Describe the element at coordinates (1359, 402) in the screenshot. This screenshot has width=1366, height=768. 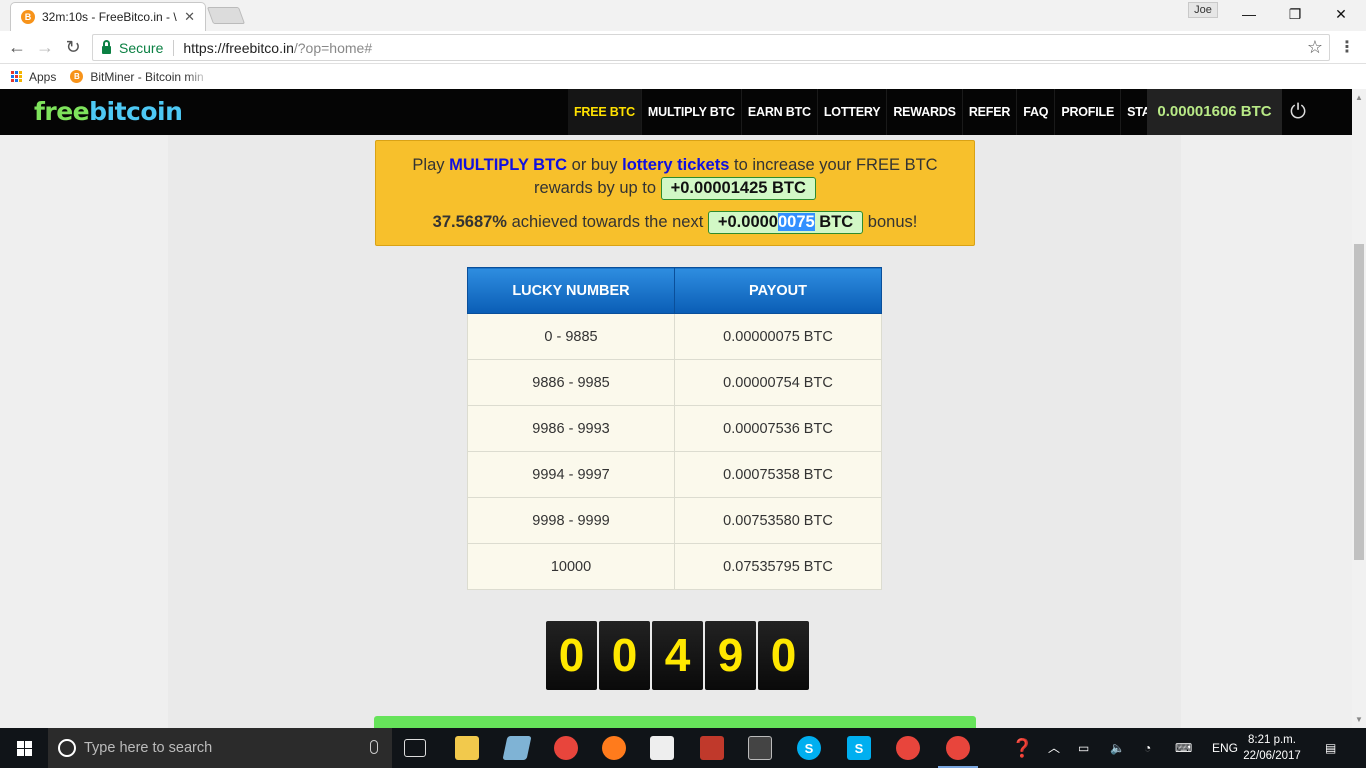
I see `scrollbar-thumb` at that location.